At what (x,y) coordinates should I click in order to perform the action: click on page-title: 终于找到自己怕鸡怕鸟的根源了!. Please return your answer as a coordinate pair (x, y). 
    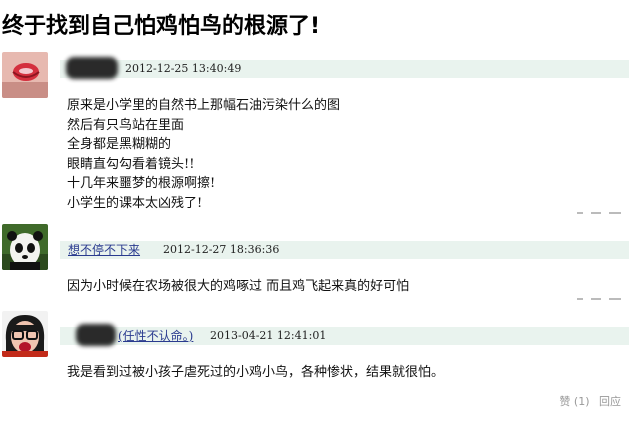
    Looking at the image, I should click on (161, 26).